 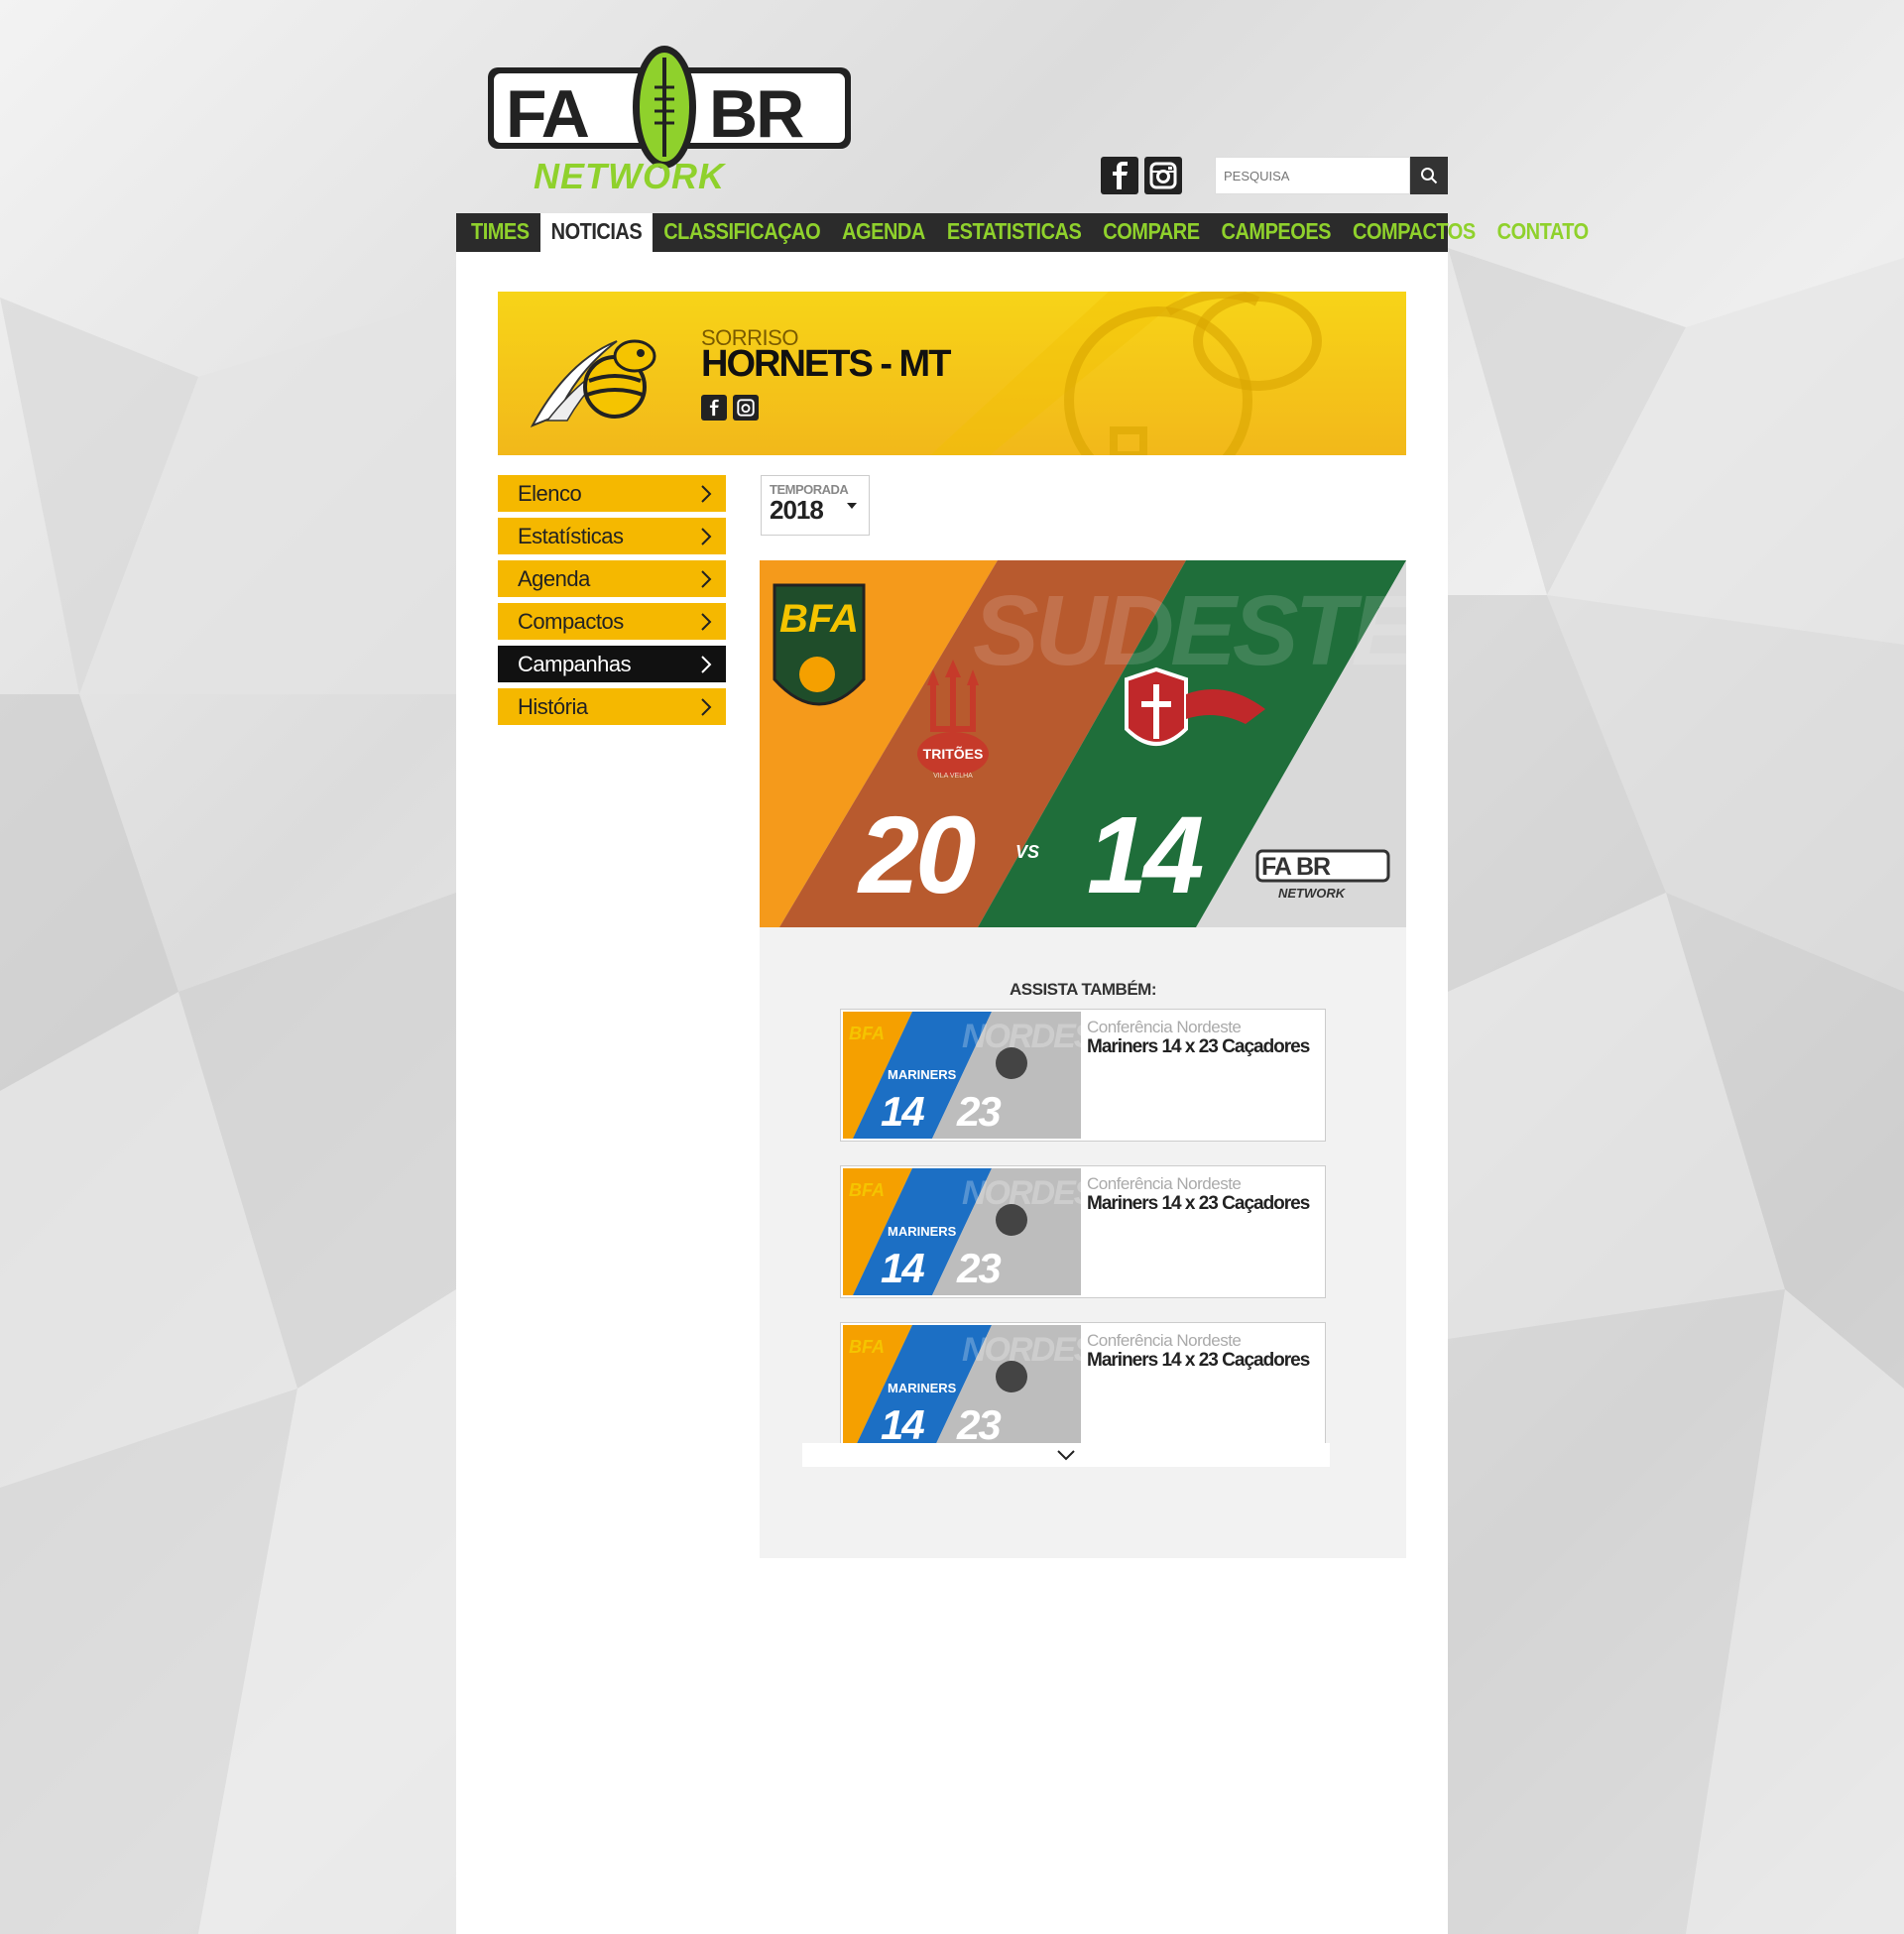 I want to click on chevron-down-icon, so click(x=1066, y=1455).